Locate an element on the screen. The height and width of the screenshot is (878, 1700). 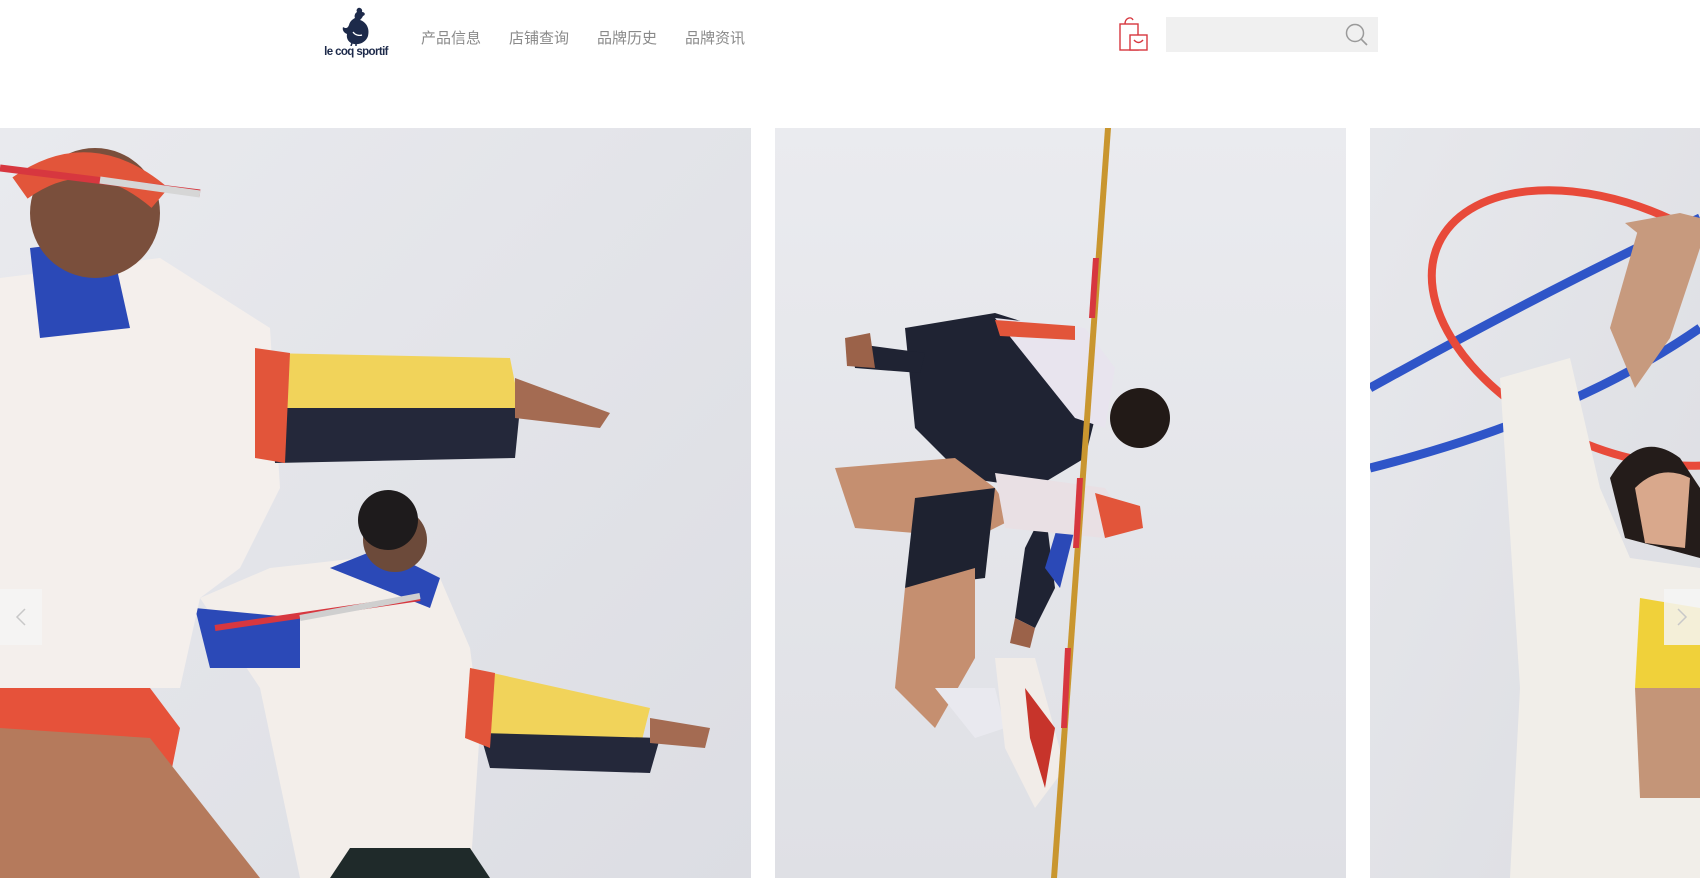
search-box is located at coordinates (1272, 34).